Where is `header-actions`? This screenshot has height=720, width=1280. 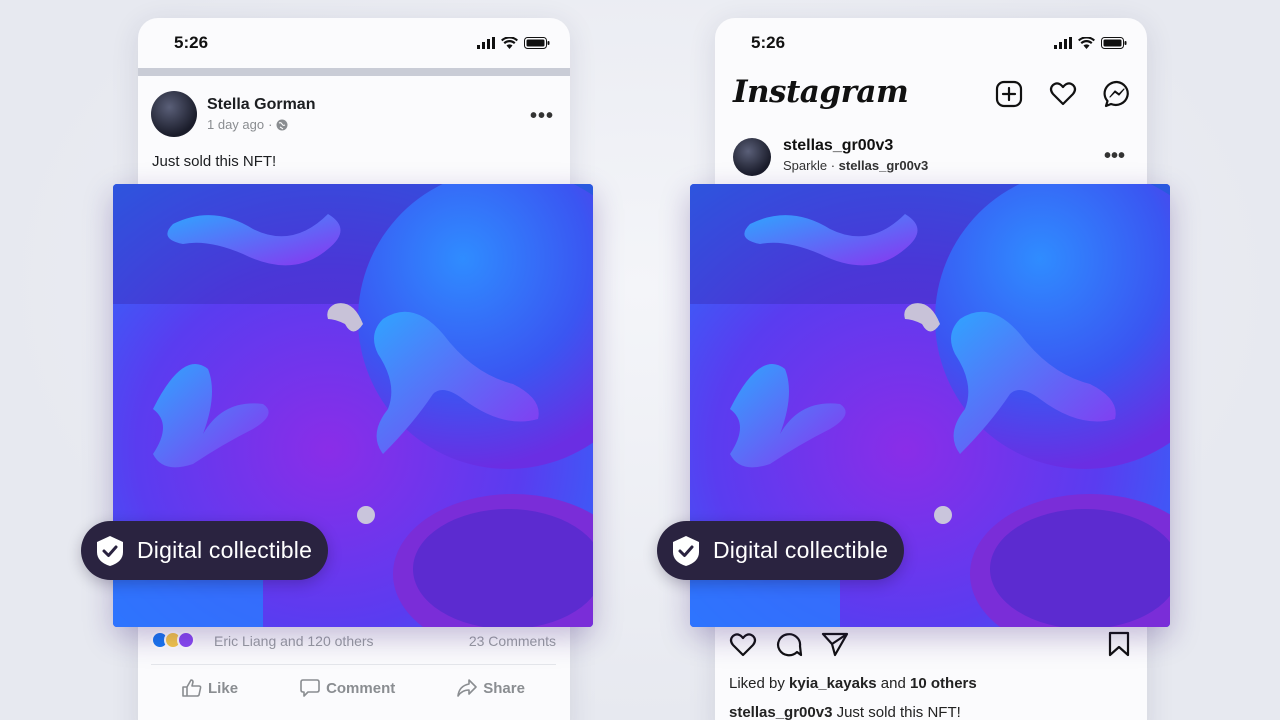
header-actions is located at coordinates (1063, 94).